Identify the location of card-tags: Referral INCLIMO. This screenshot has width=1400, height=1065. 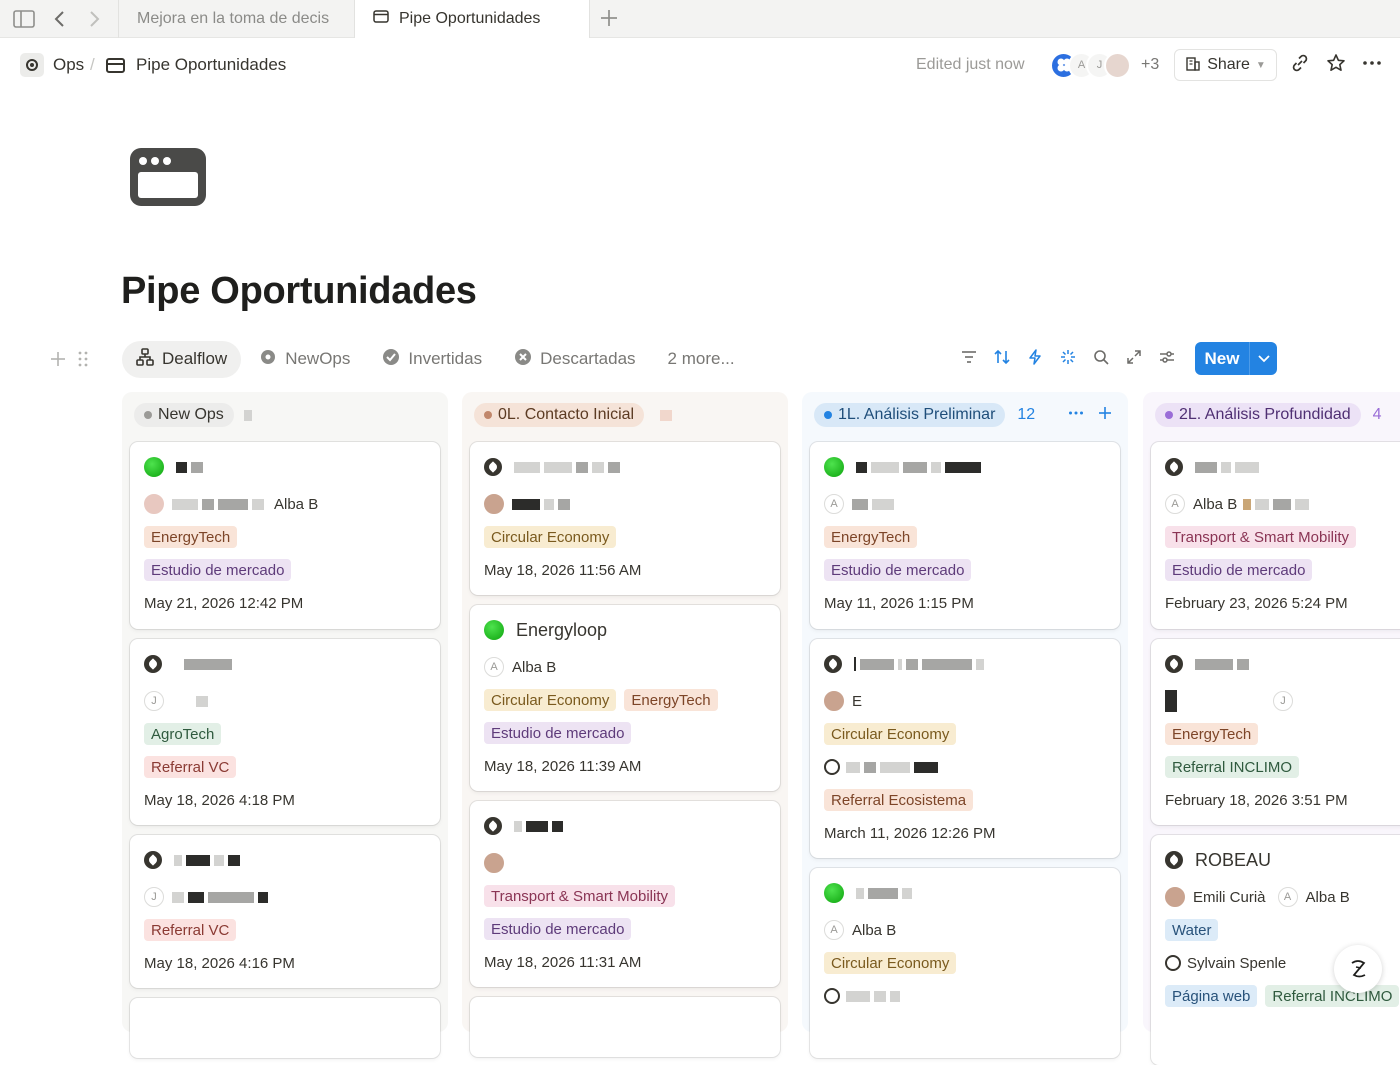
(1236, 767).